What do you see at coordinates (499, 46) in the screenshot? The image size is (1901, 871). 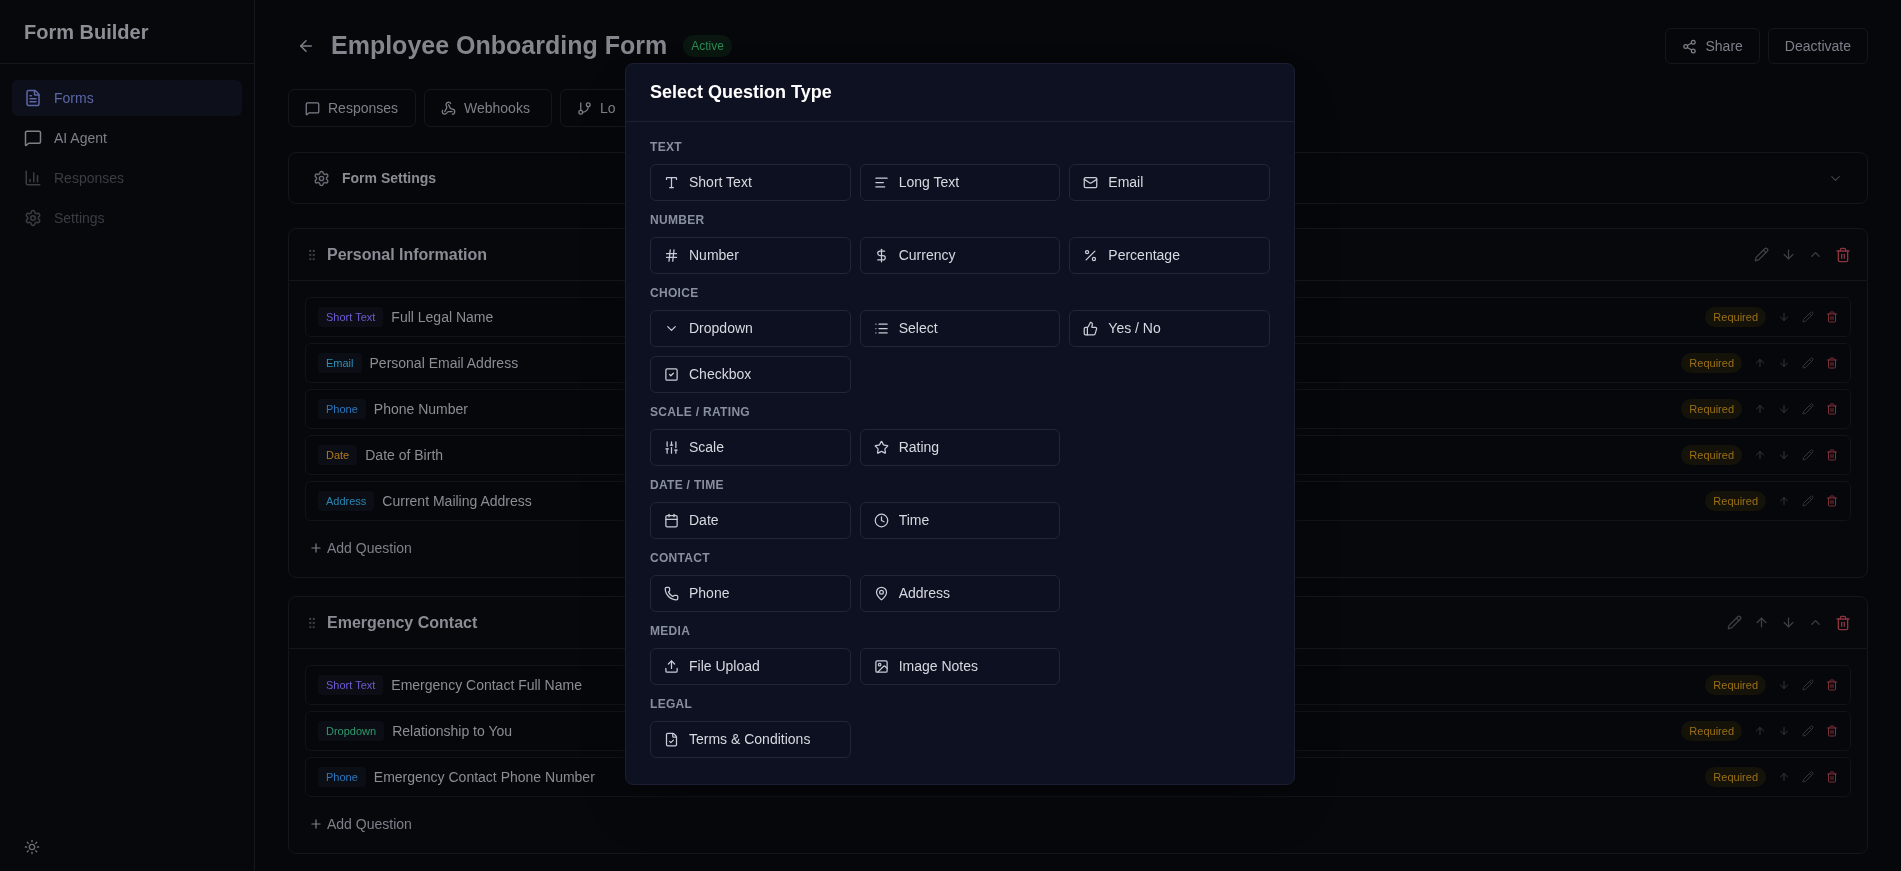 I see `form-title: Employee Onboarding Form` at bounding box center [499, 46].